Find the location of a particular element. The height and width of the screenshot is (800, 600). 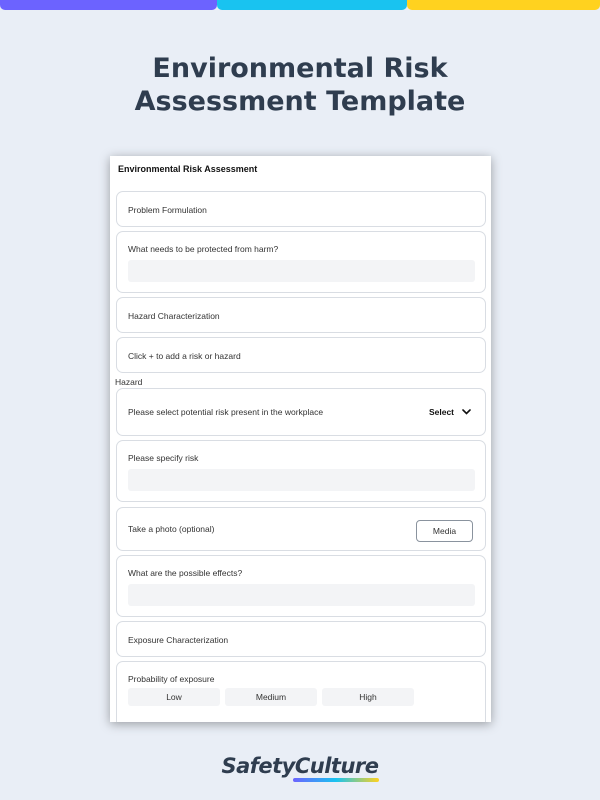

page-title-line-1: Environmental Risk is located at coordinates (300, 68).